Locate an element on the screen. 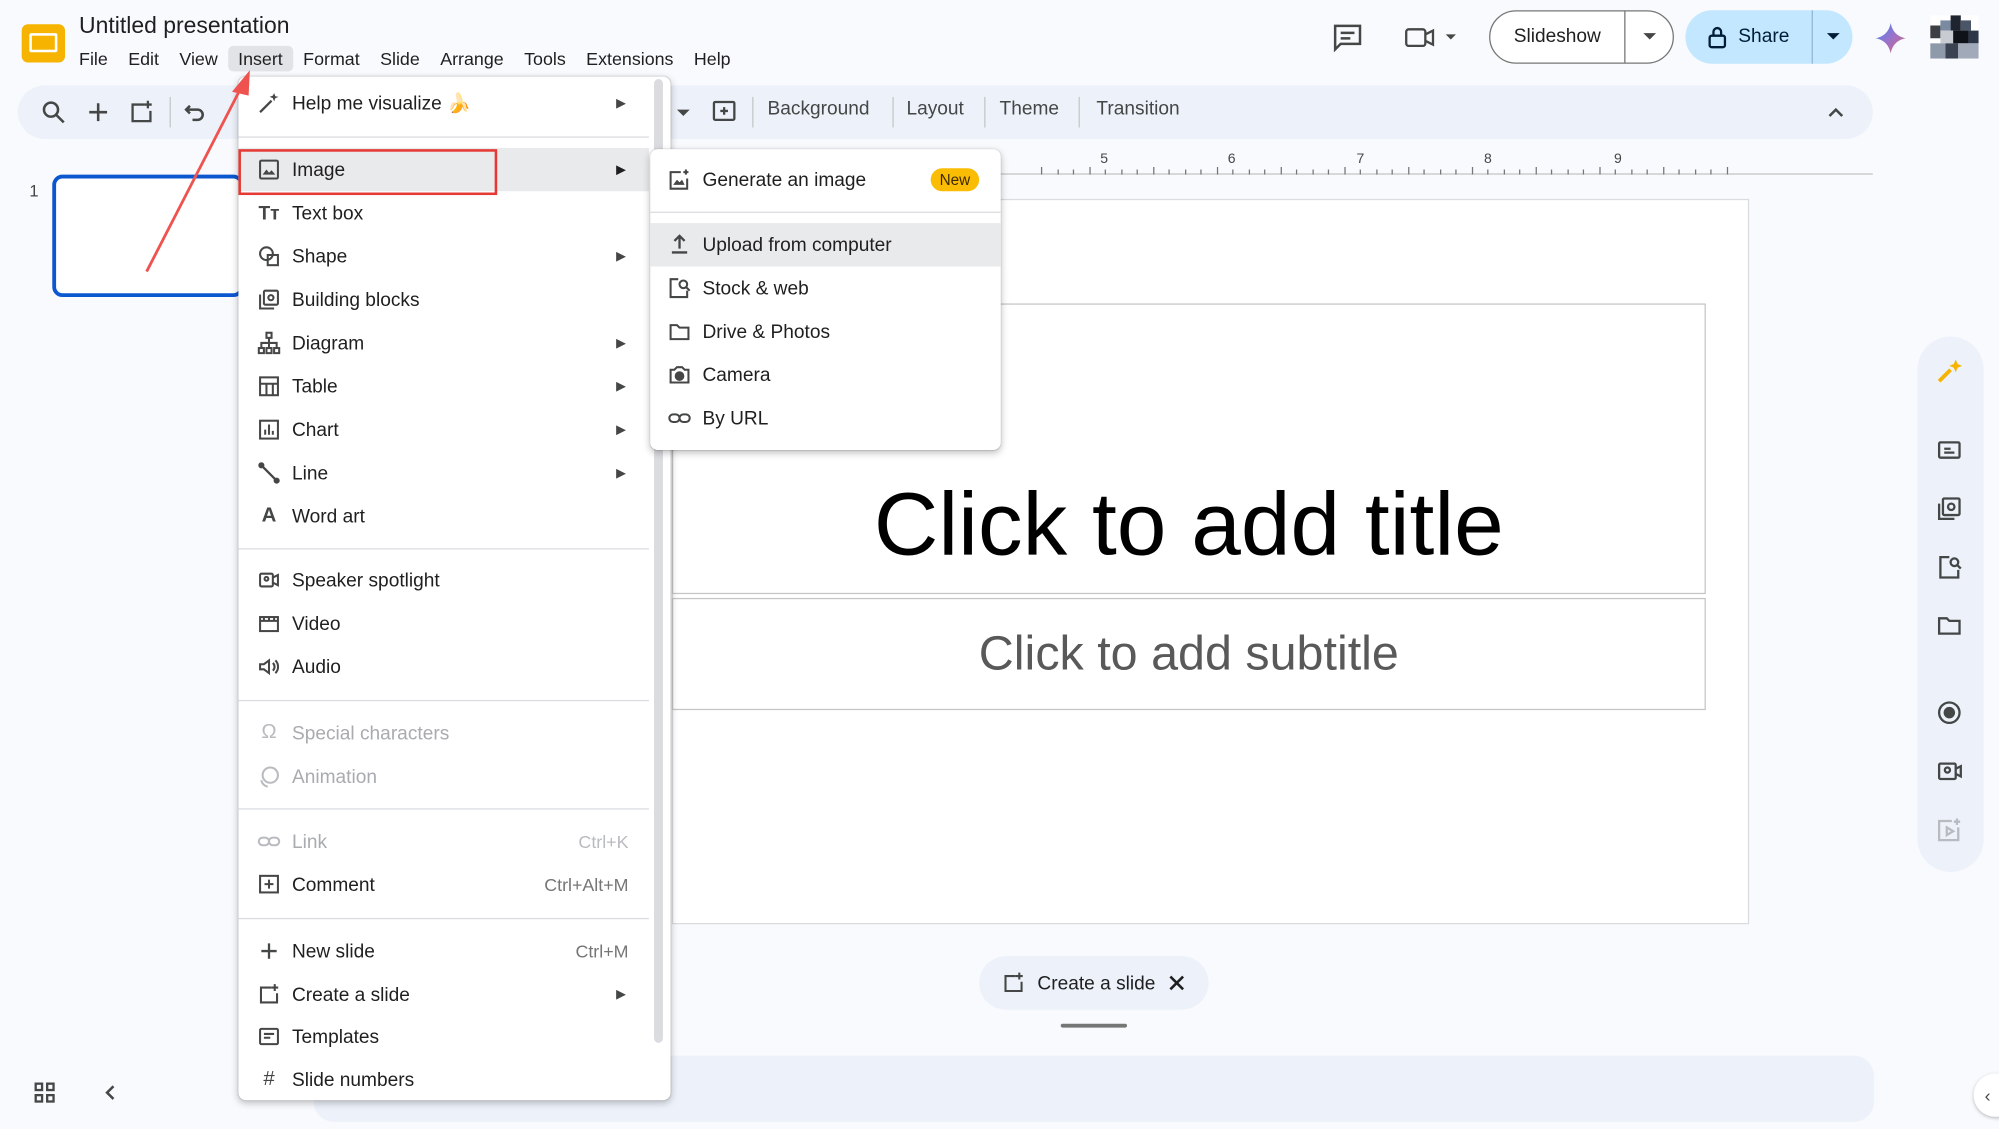  ruler-mark: 5 is located at coordinates (1104, 159).